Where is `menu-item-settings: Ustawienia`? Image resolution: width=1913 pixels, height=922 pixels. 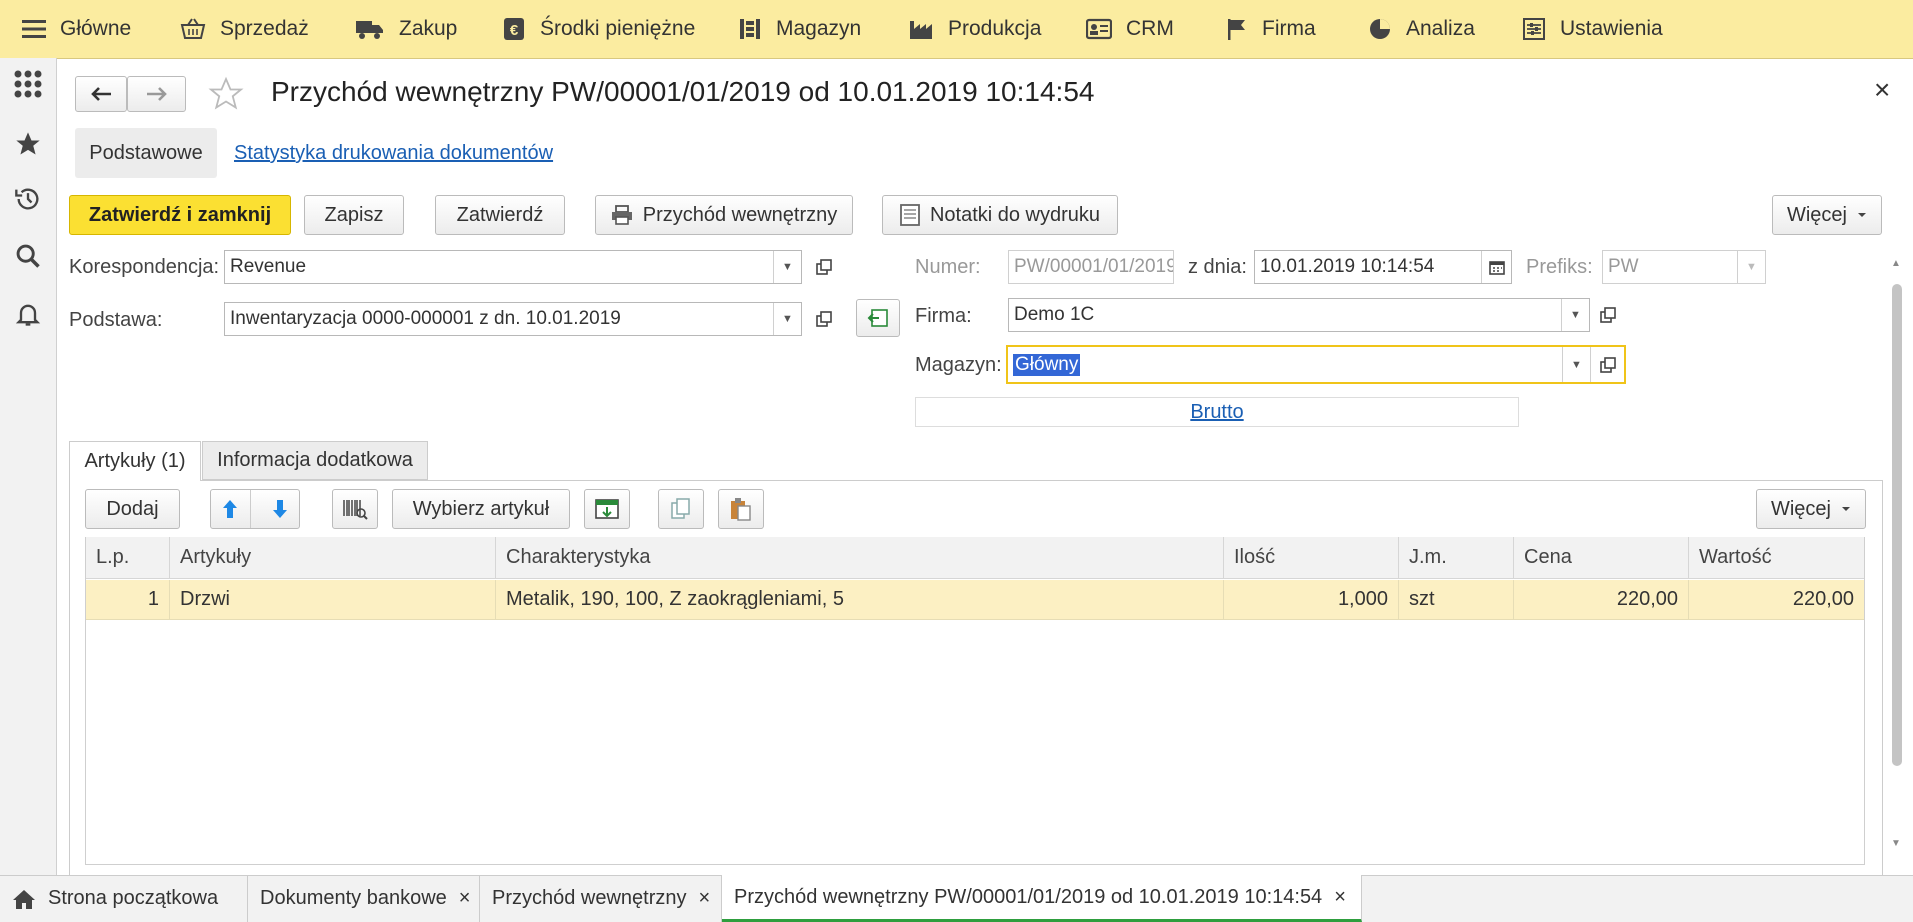
menu-item-settings: Ustawienia is located at coordinates (1592, 29).